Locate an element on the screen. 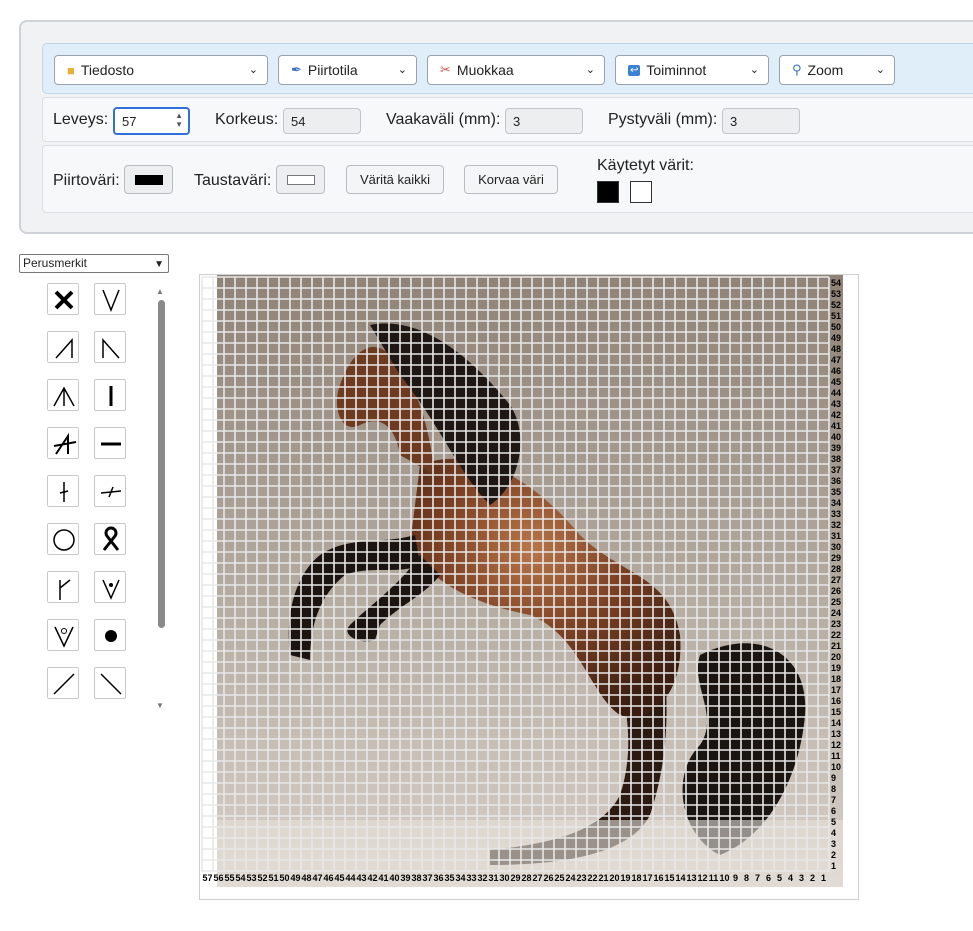 This screenshot has height=931, width=973. zoom-menu-label: Zoom is located at coordinates (825, 70).